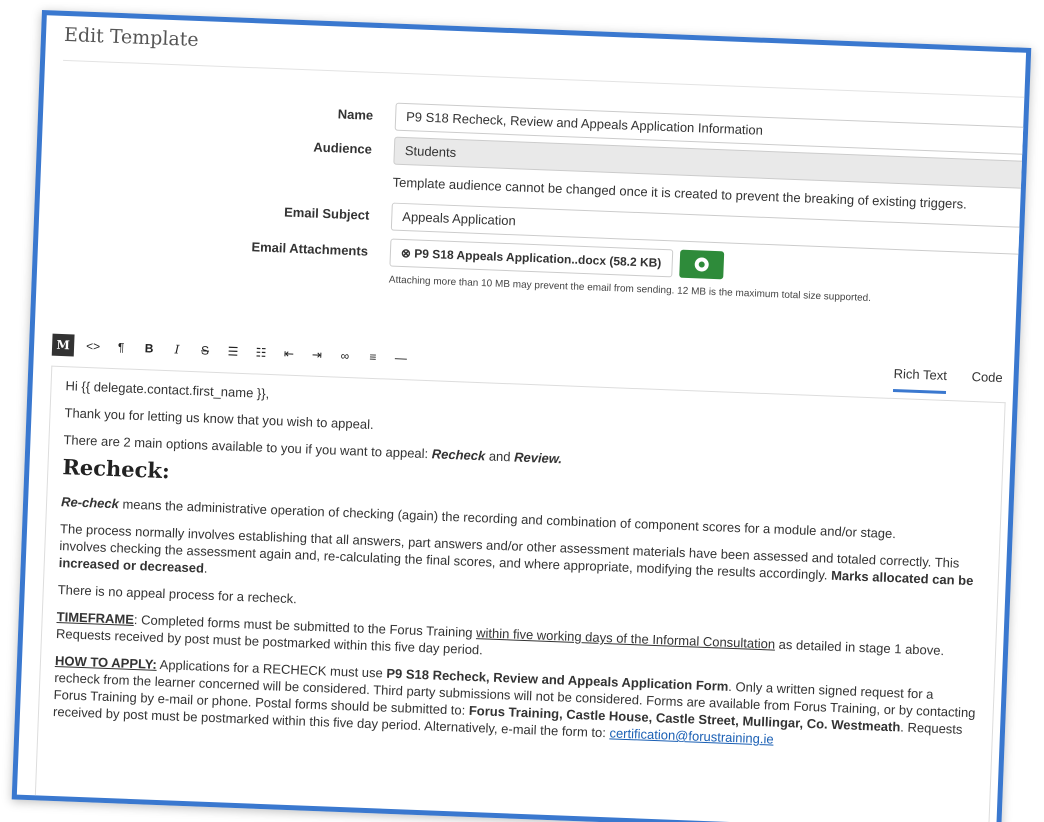 This screenshot has height=822, width=1044. I want to click on add-attachment-button, so click(702, 264).